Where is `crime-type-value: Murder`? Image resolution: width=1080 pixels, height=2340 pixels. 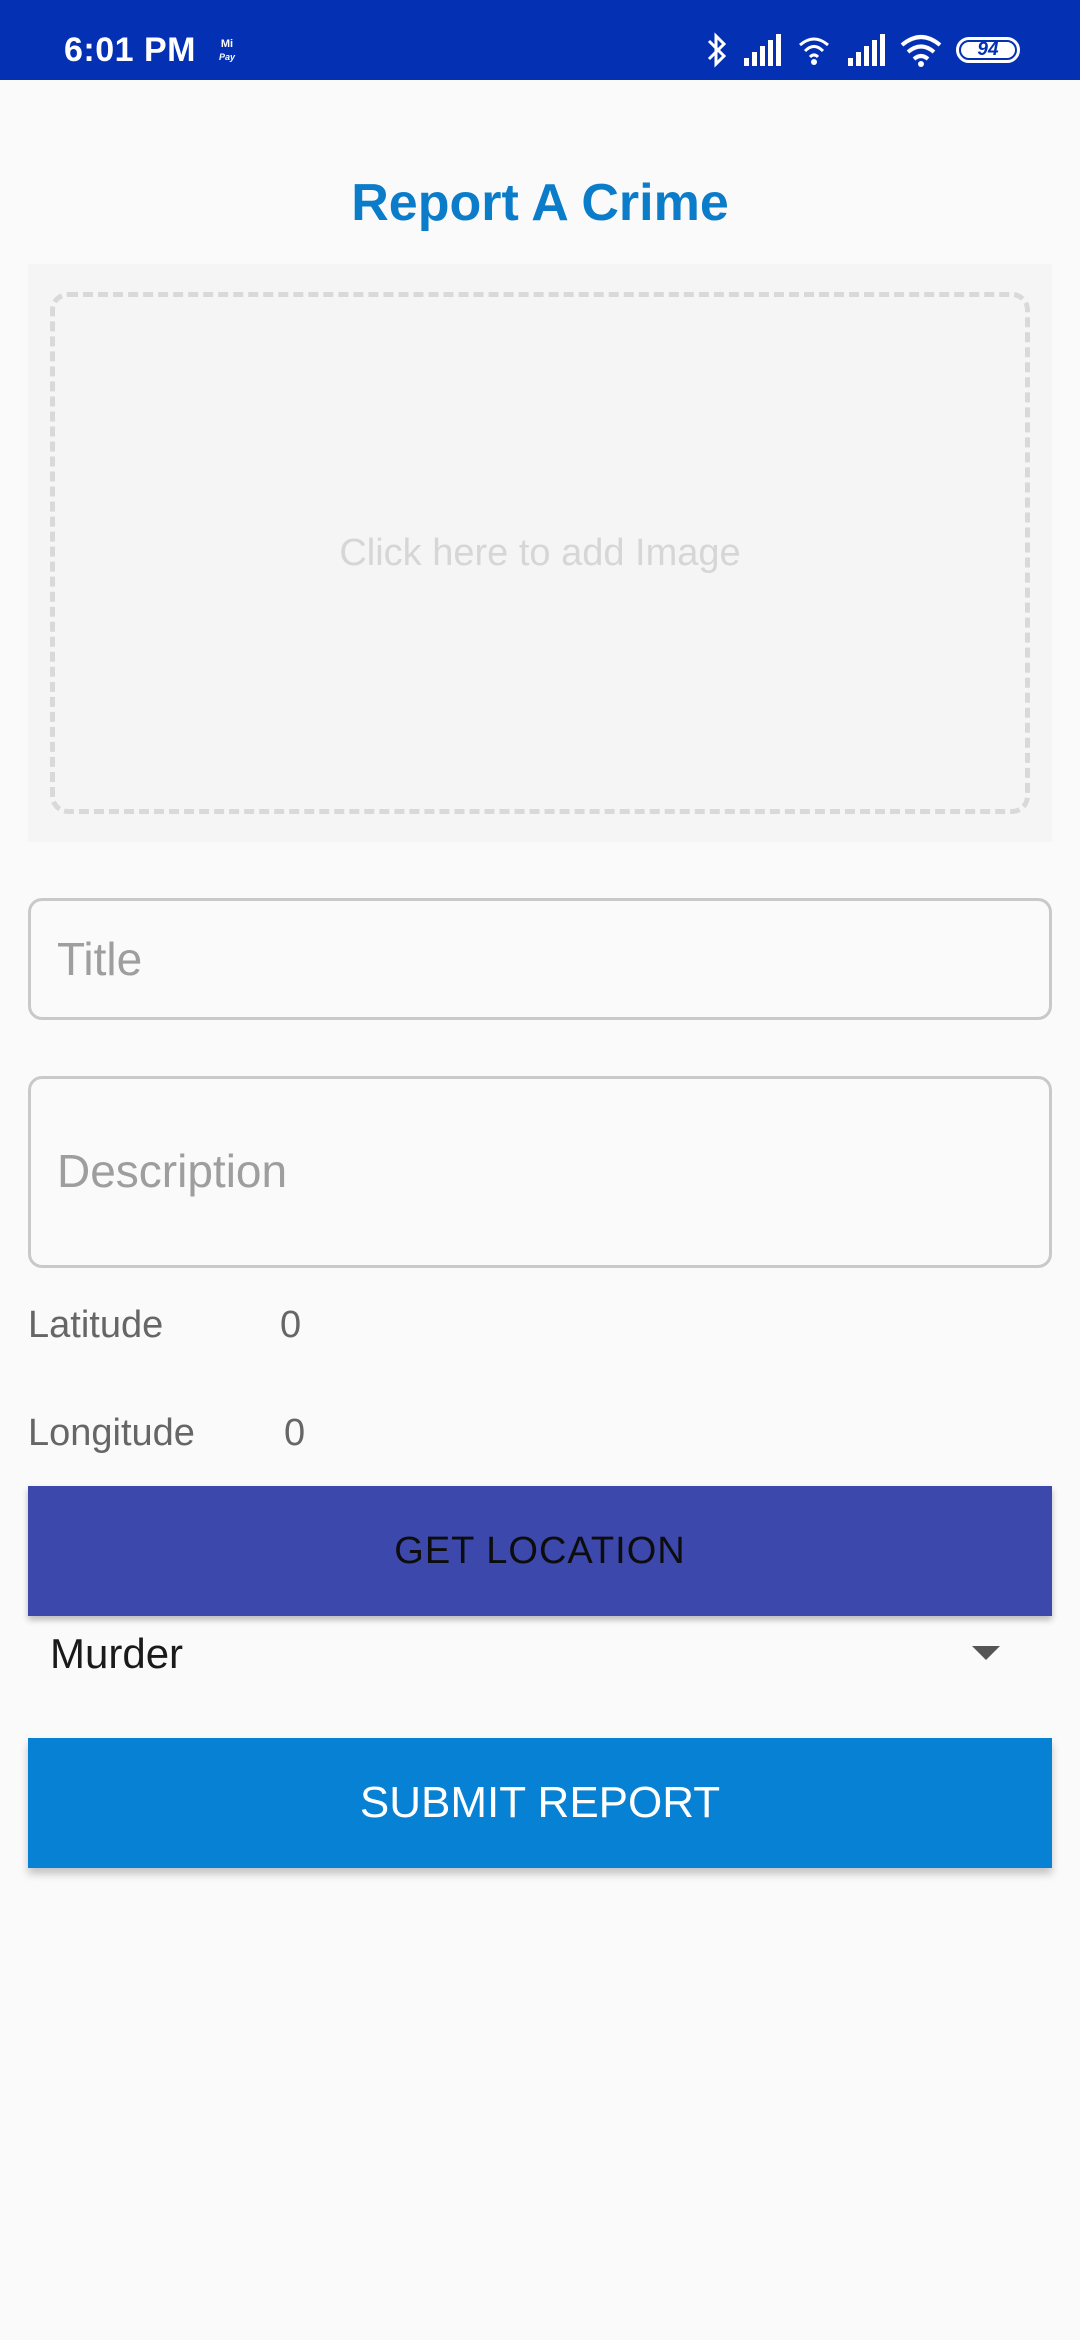
crime-type-value: Murder is located at coordinates (117, 1653).